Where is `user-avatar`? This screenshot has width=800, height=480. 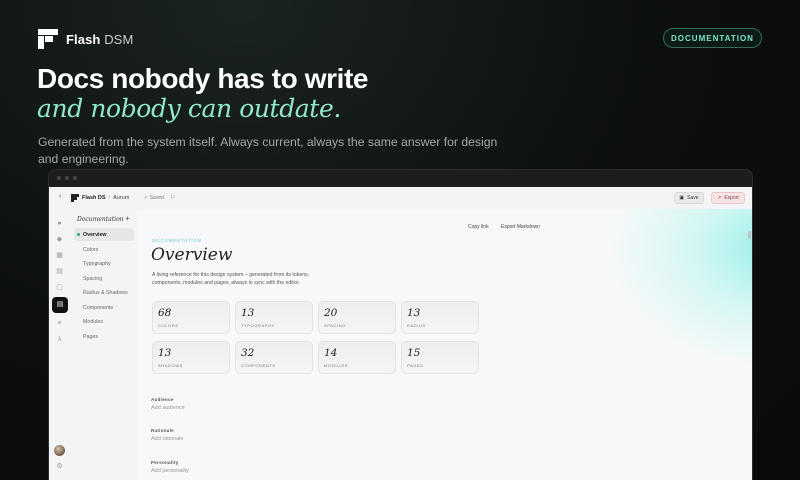 user-avatar is located at coordinates (59, 450).